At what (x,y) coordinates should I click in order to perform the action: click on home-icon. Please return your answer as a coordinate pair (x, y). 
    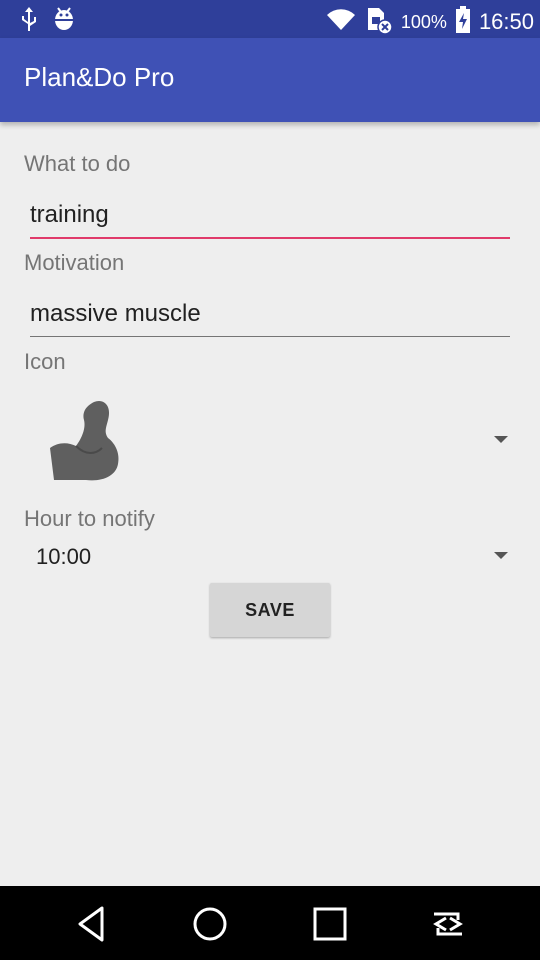
    Looking at the image, I should click on (210, 924).